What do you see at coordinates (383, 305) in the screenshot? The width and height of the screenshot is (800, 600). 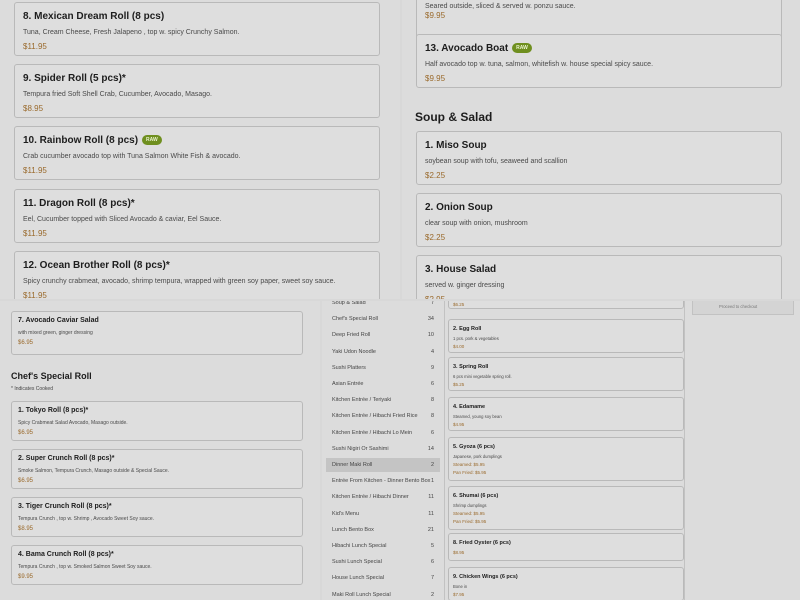 I see `category-item: Soup & Salad 7` at bounding box center [383, 305].